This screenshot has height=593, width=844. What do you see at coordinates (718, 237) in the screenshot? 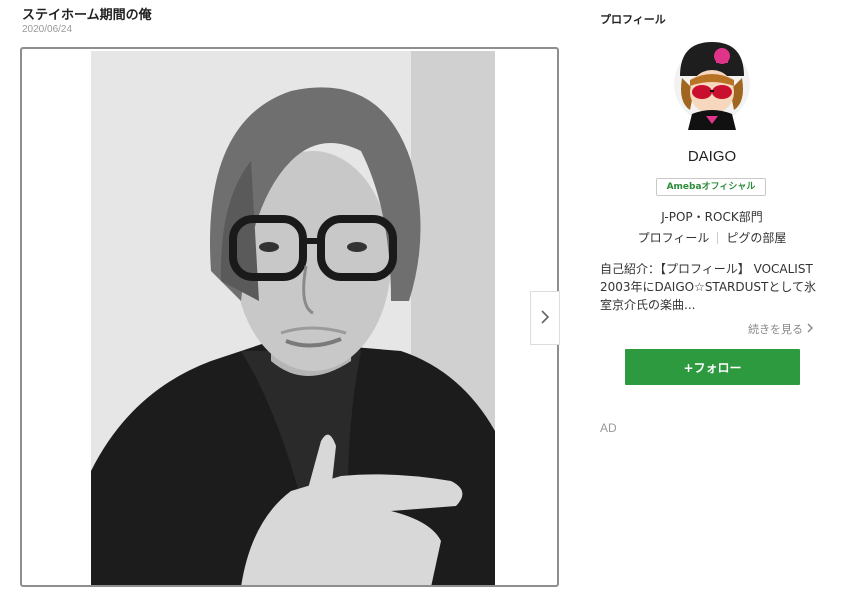
I see `link-divider` at bounding box center [718, 237].